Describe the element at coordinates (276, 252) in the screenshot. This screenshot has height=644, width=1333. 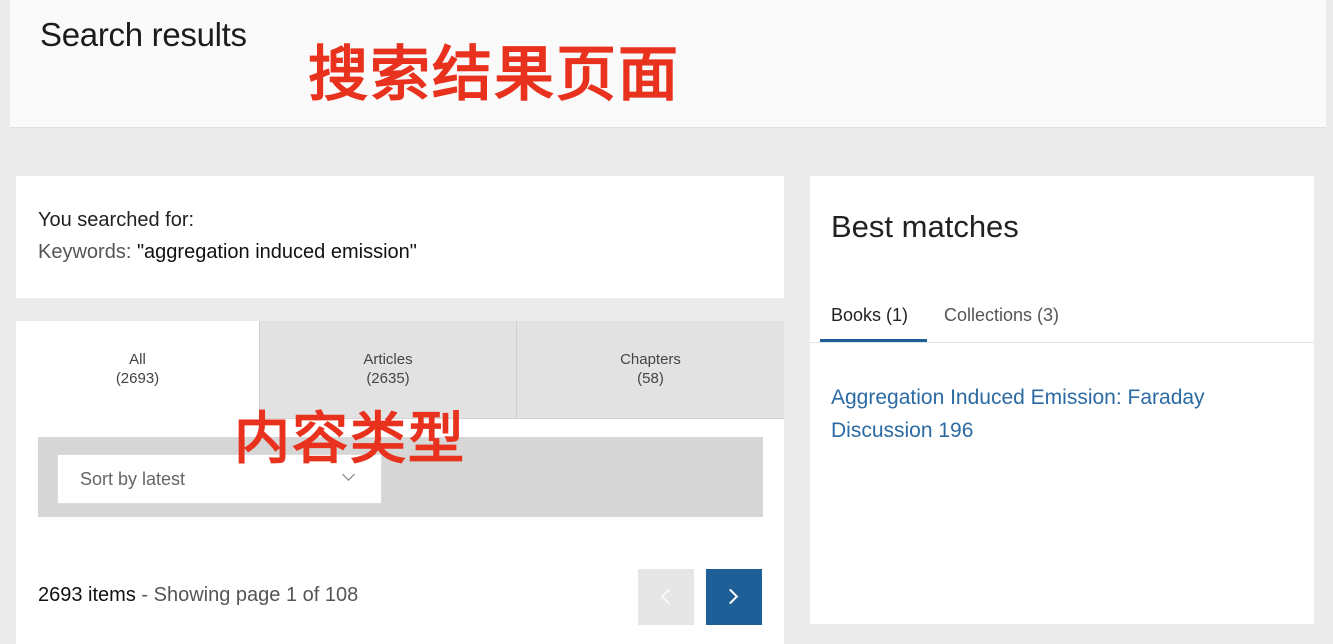
I see `keywords-value: "aggregation induced emission"` at that location.